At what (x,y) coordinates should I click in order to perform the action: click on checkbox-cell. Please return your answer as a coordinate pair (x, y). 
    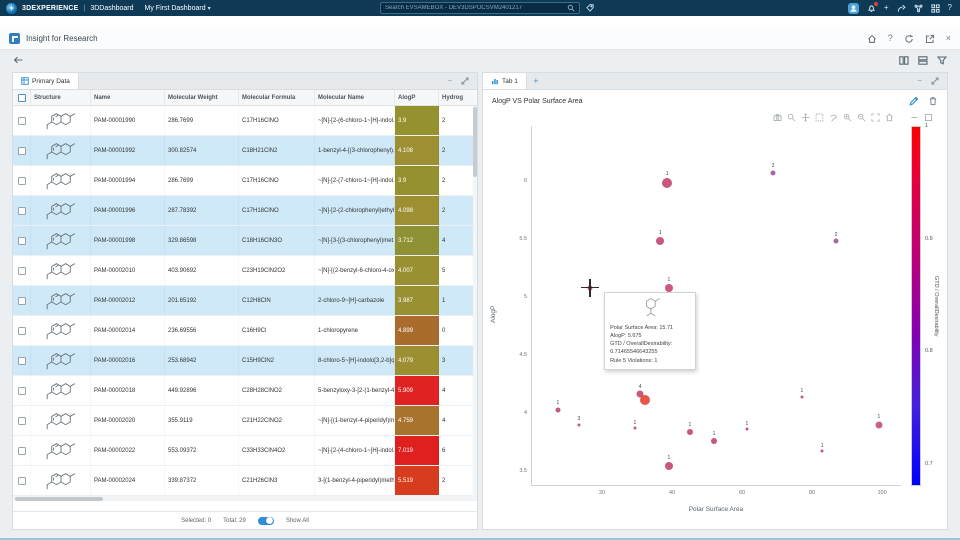
    Looking at the image, I should click on (22, 300).